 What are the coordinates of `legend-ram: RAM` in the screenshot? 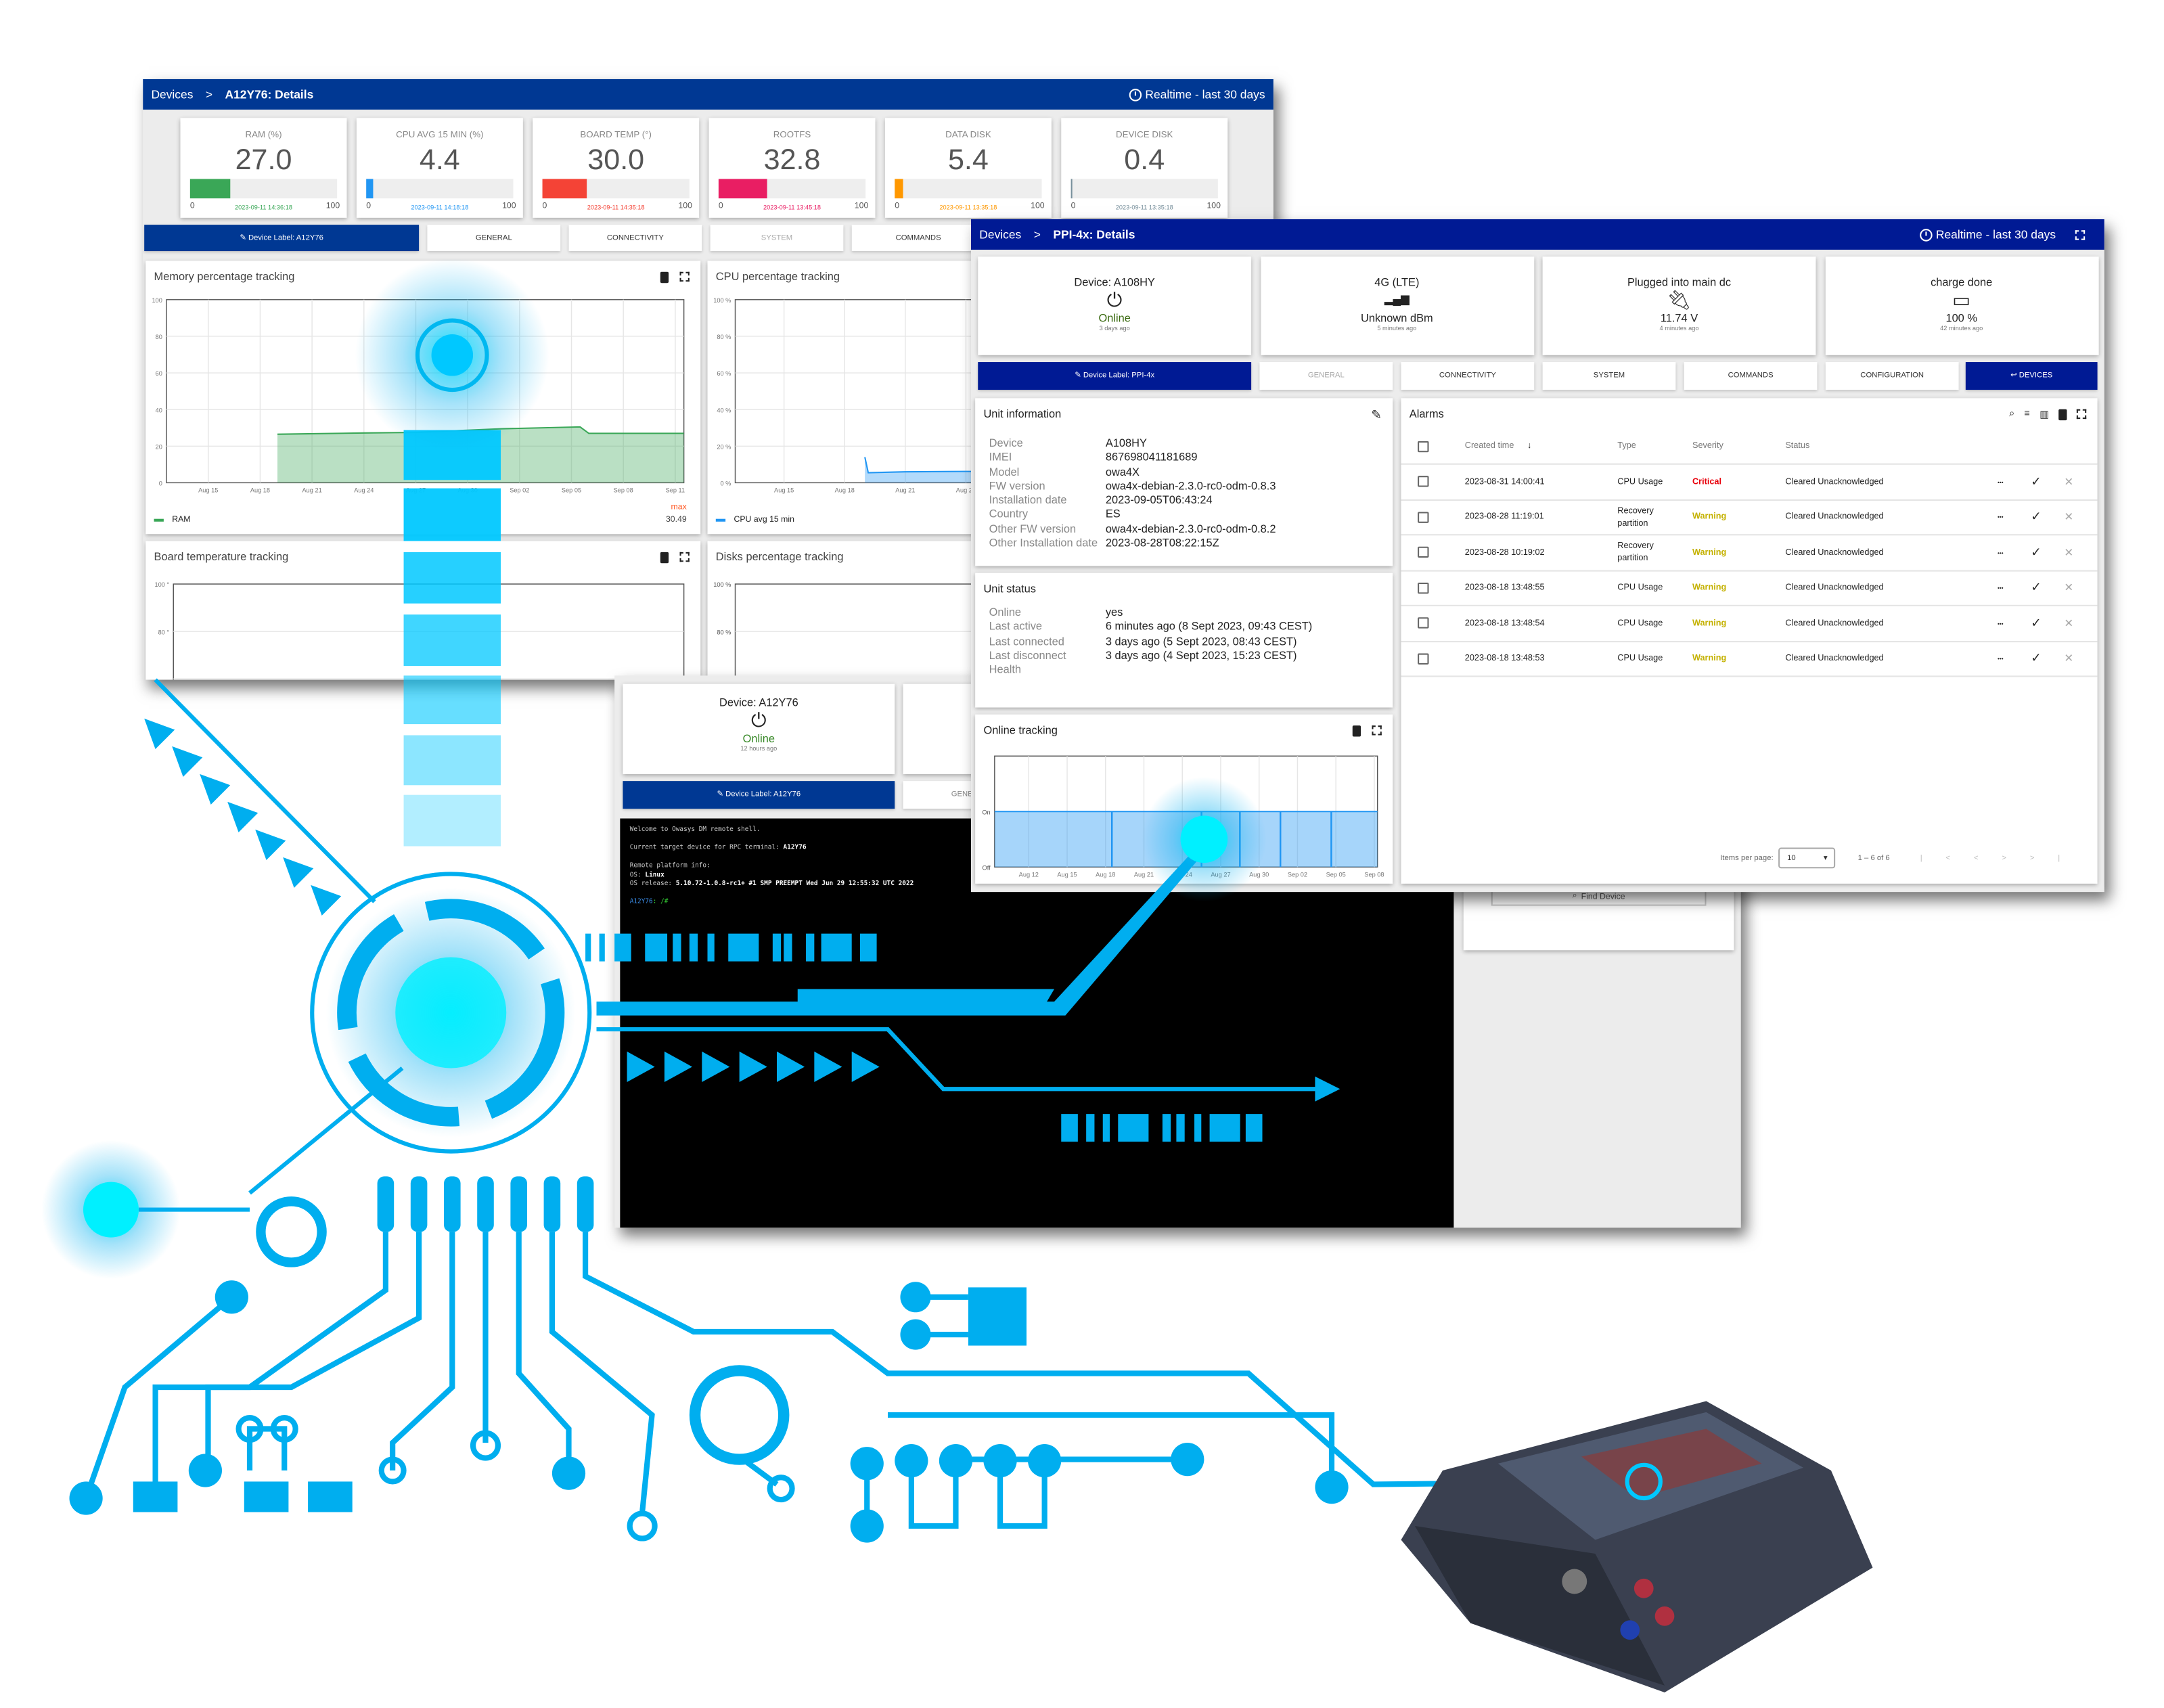 It's located at (181, 520).